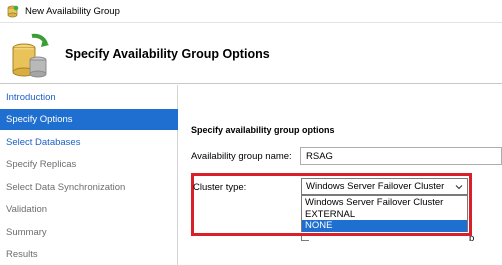 Image resolution: width=502 pixels, height=265 pixels. What do you see at coordinates (241, 156) in the screenshot?
I see `ag-name-label: Availability group name:` at bounding box center [241, 156].